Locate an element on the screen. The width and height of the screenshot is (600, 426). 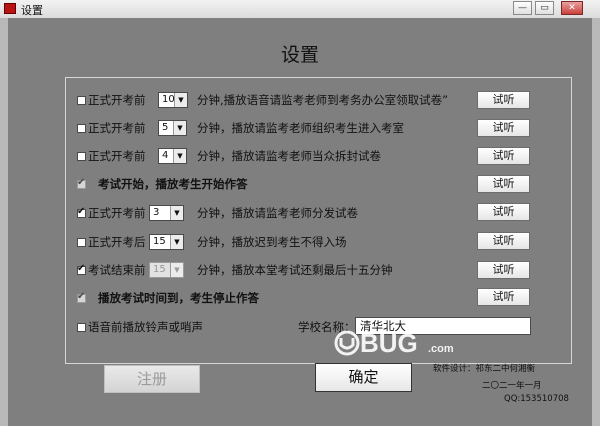
window-border-right is located at coordinates (596, 222).